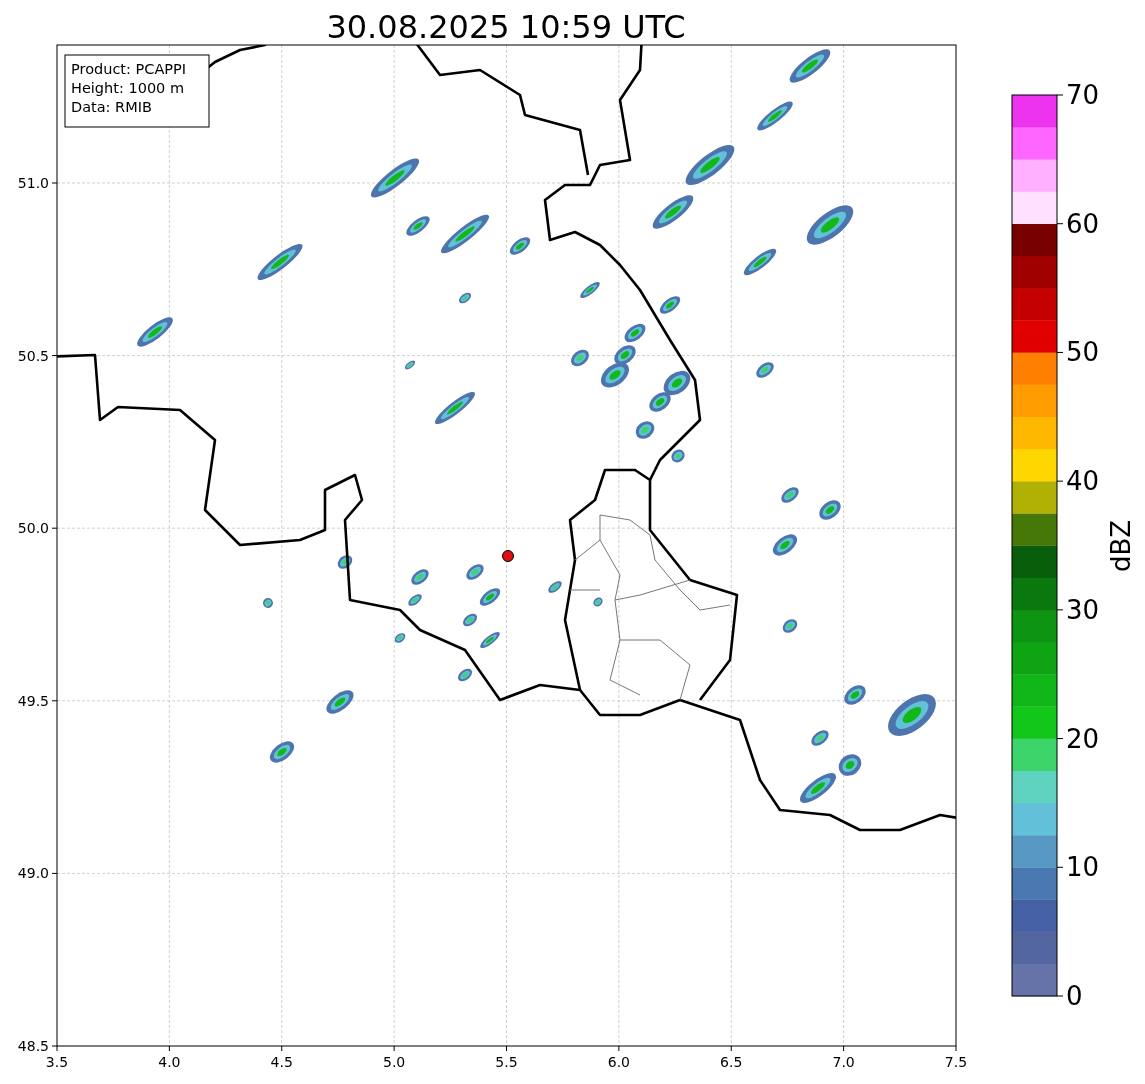  I want to click on x-tick-label: 4.0, so click(169, 1062).